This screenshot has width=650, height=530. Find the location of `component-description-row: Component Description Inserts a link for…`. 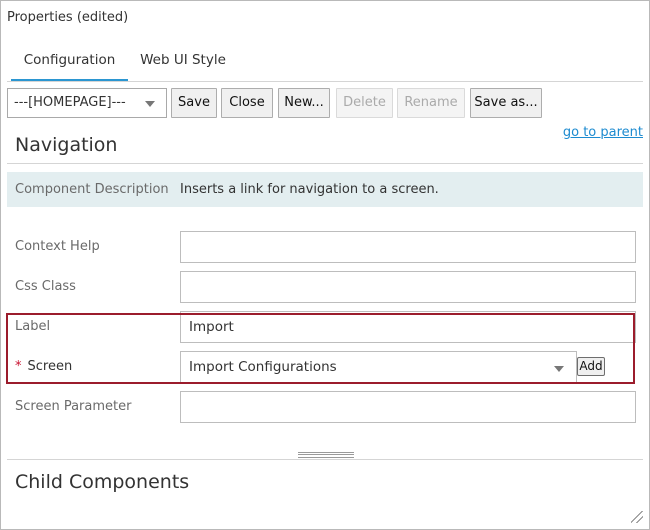

component-description-row: Component Description Inserts a link for… is located at coordinates (325, 189).